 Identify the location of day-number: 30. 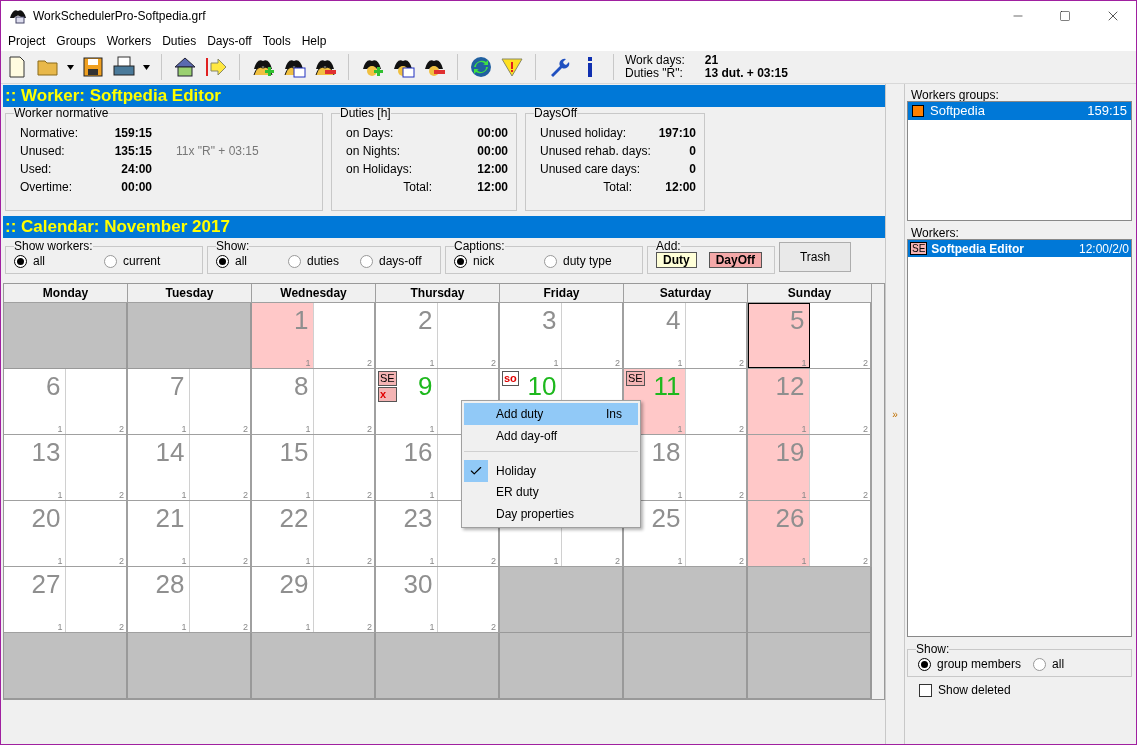
(418, 584).